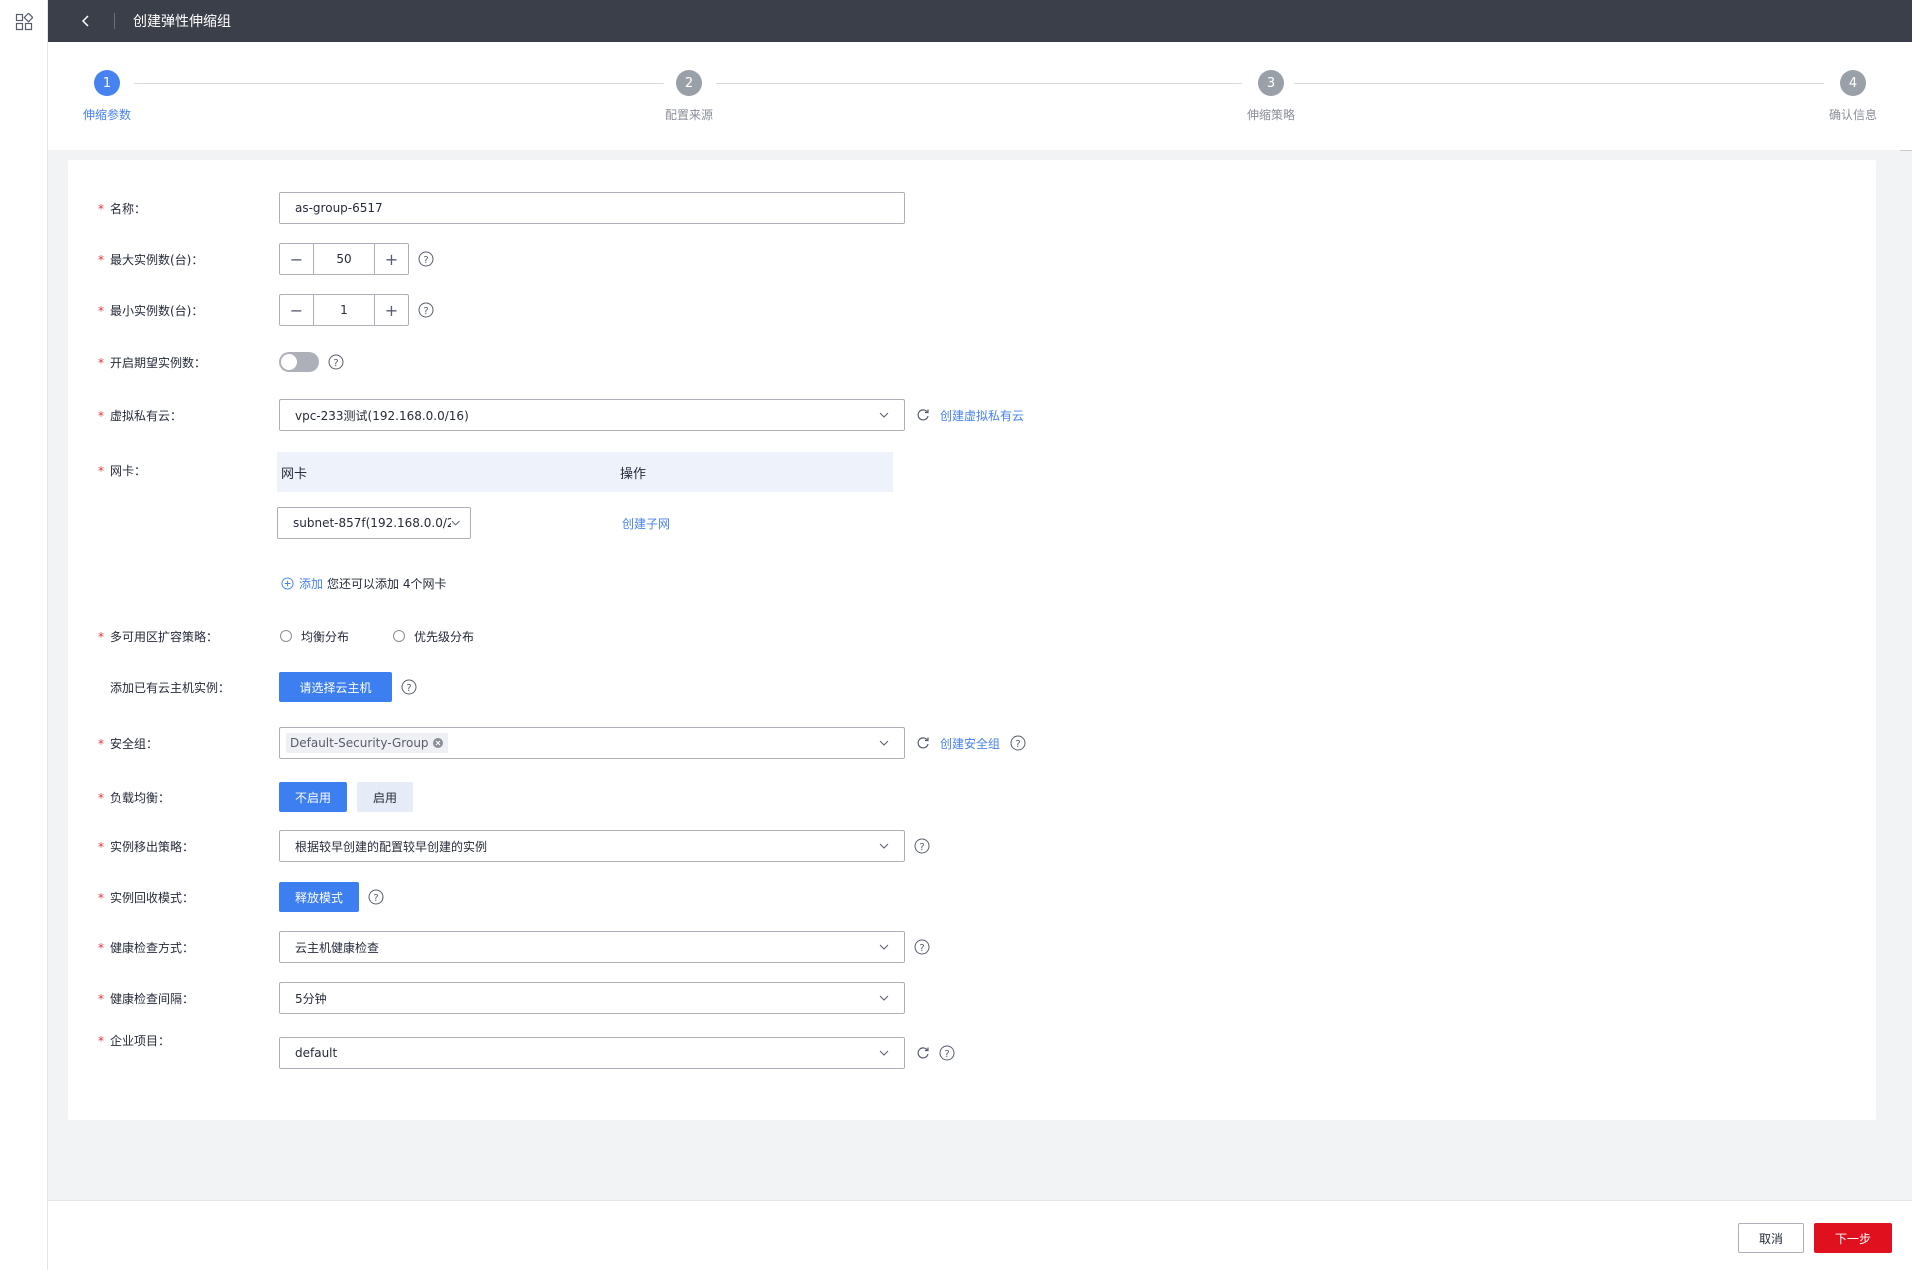  What do you see at coordinates (1771, 1238) in the screenshot?
I see `cancel-button: 取消` at bounding box center [1771, 1238].